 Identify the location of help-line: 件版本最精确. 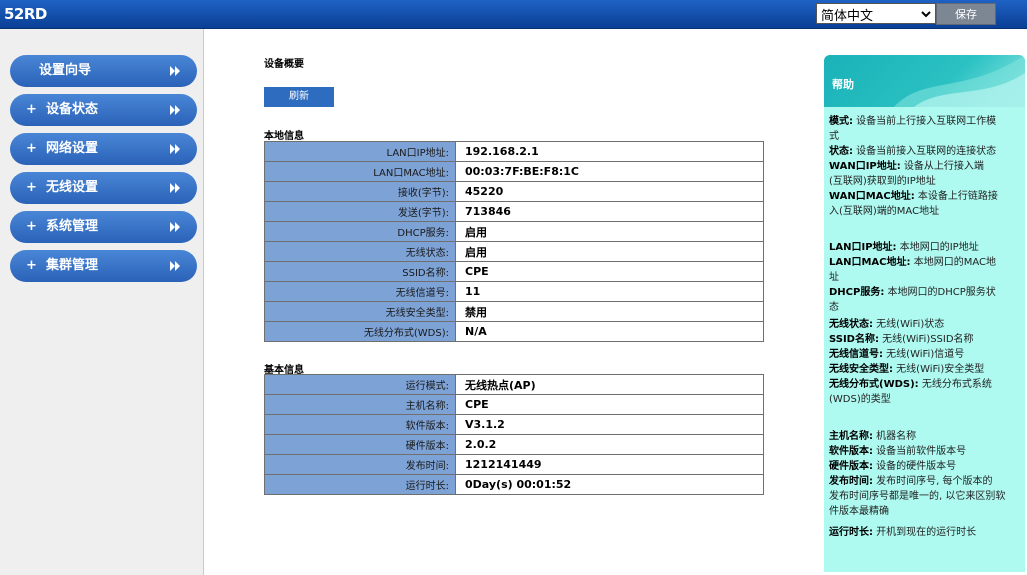
(925, 511).